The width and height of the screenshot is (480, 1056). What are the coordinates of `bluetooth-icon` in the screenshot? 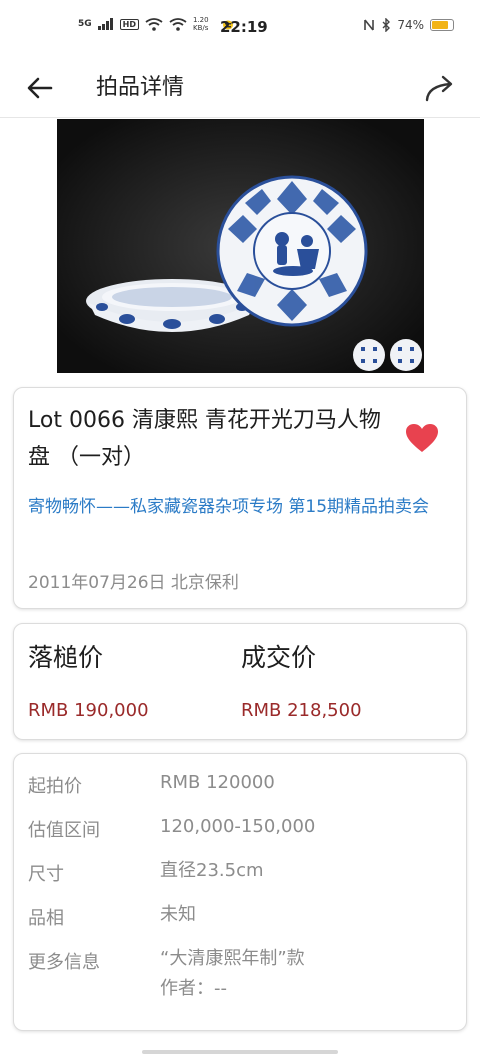 It's located at (386, 25).